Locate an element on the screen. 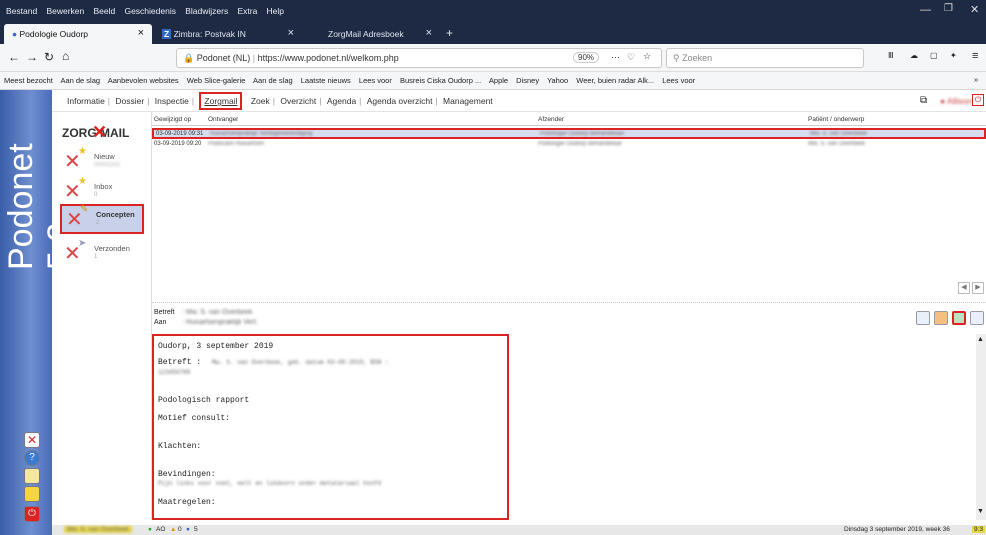 The image size is (986, 535). home-icon: ⌂ is located at coordinates (65, 56).